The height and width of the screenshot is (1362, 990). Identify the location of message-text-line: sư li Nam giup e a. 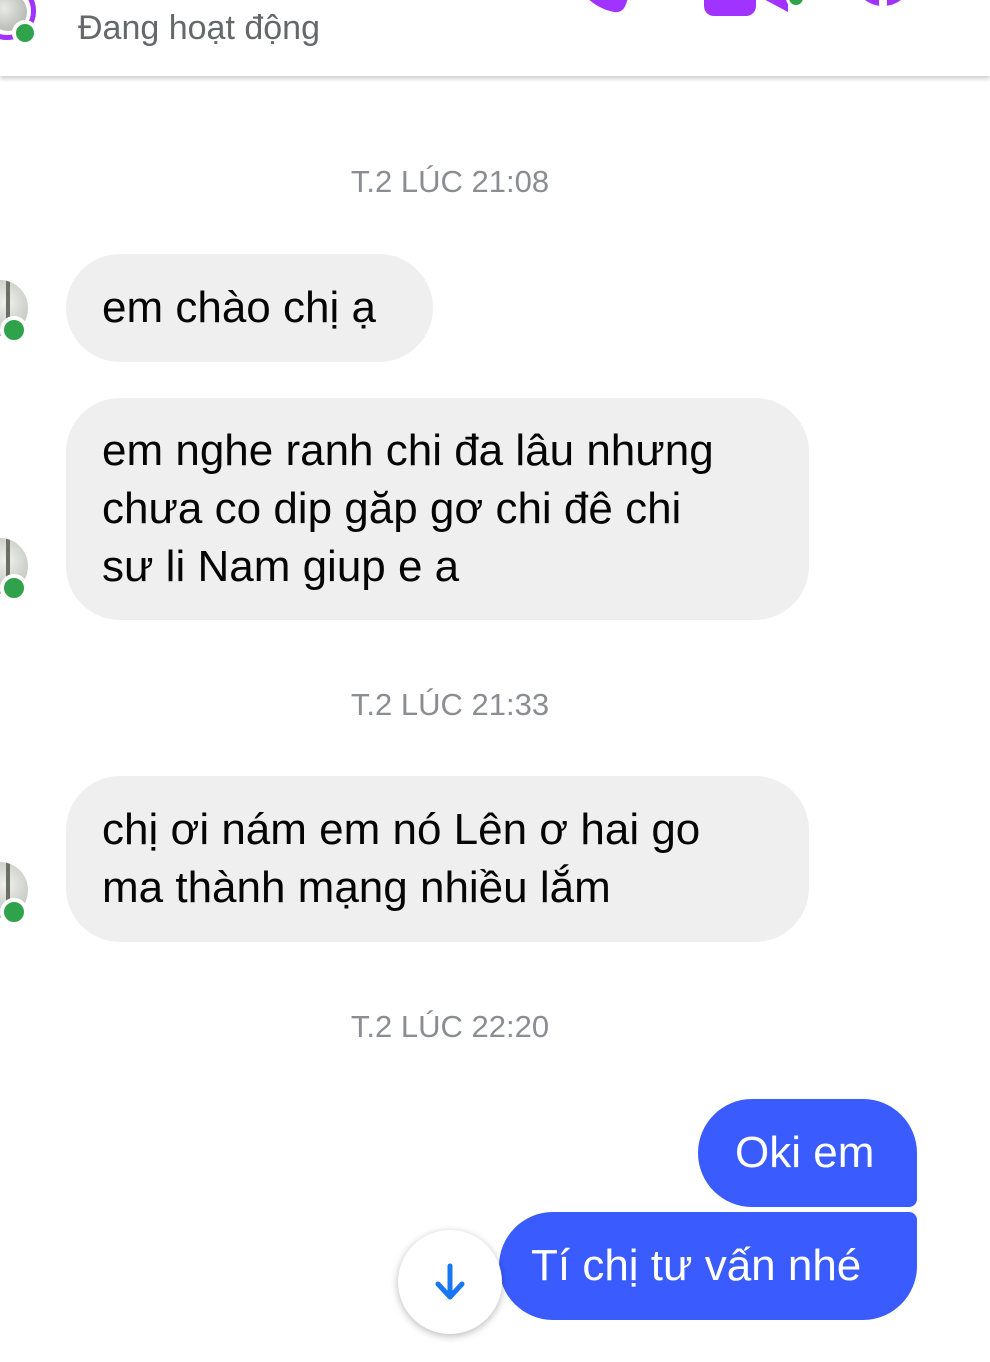
(281, 566).